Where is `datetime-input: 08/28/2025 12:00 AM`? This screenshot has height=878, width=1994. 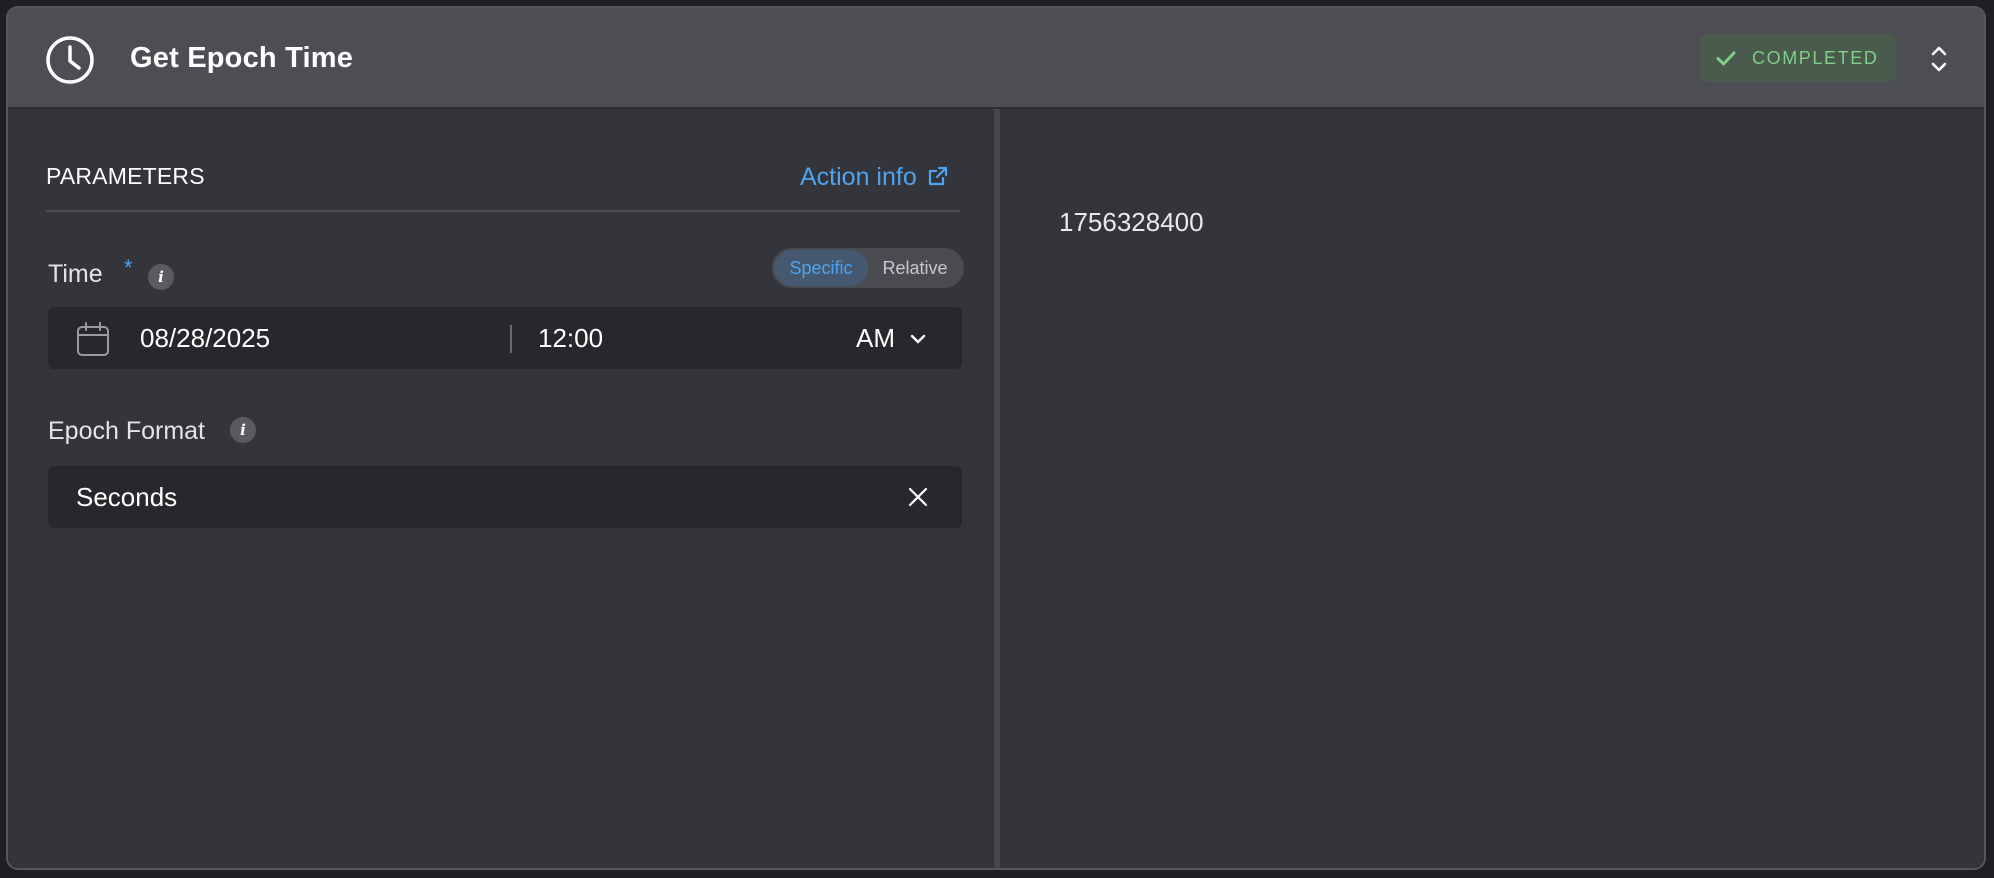
datetime-input: 08/28/2025 12:00 AM is located at coordinates (505, 338).